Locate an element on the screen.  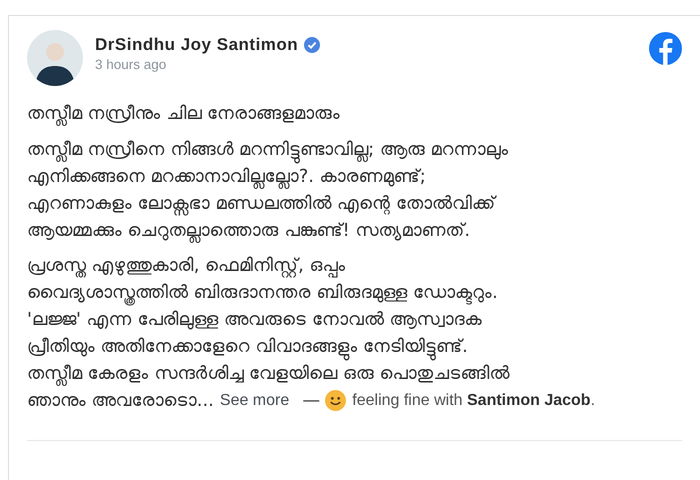
facebook-logo-icon is located at coordinates (665, 48).